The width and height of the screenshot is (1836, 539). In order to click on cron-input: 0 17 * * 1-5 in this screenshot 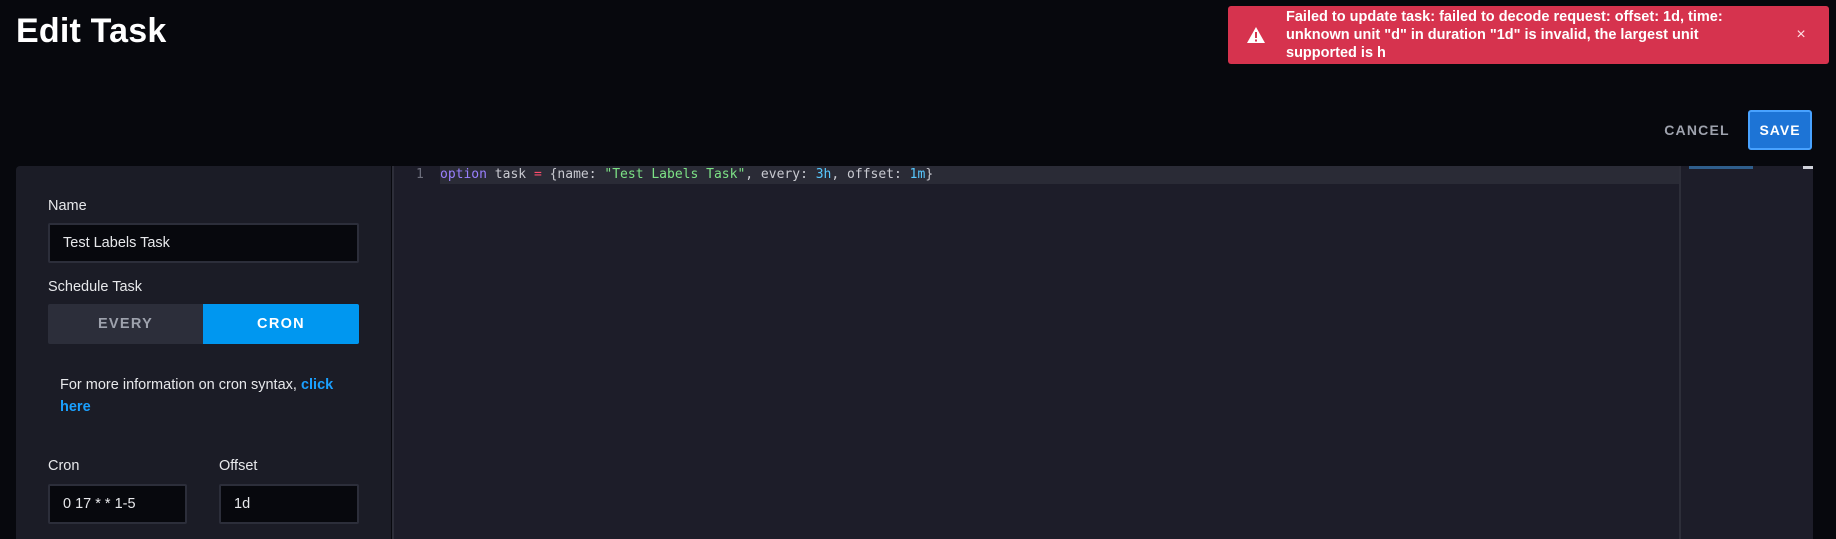, I will do `click(117, 504)`.